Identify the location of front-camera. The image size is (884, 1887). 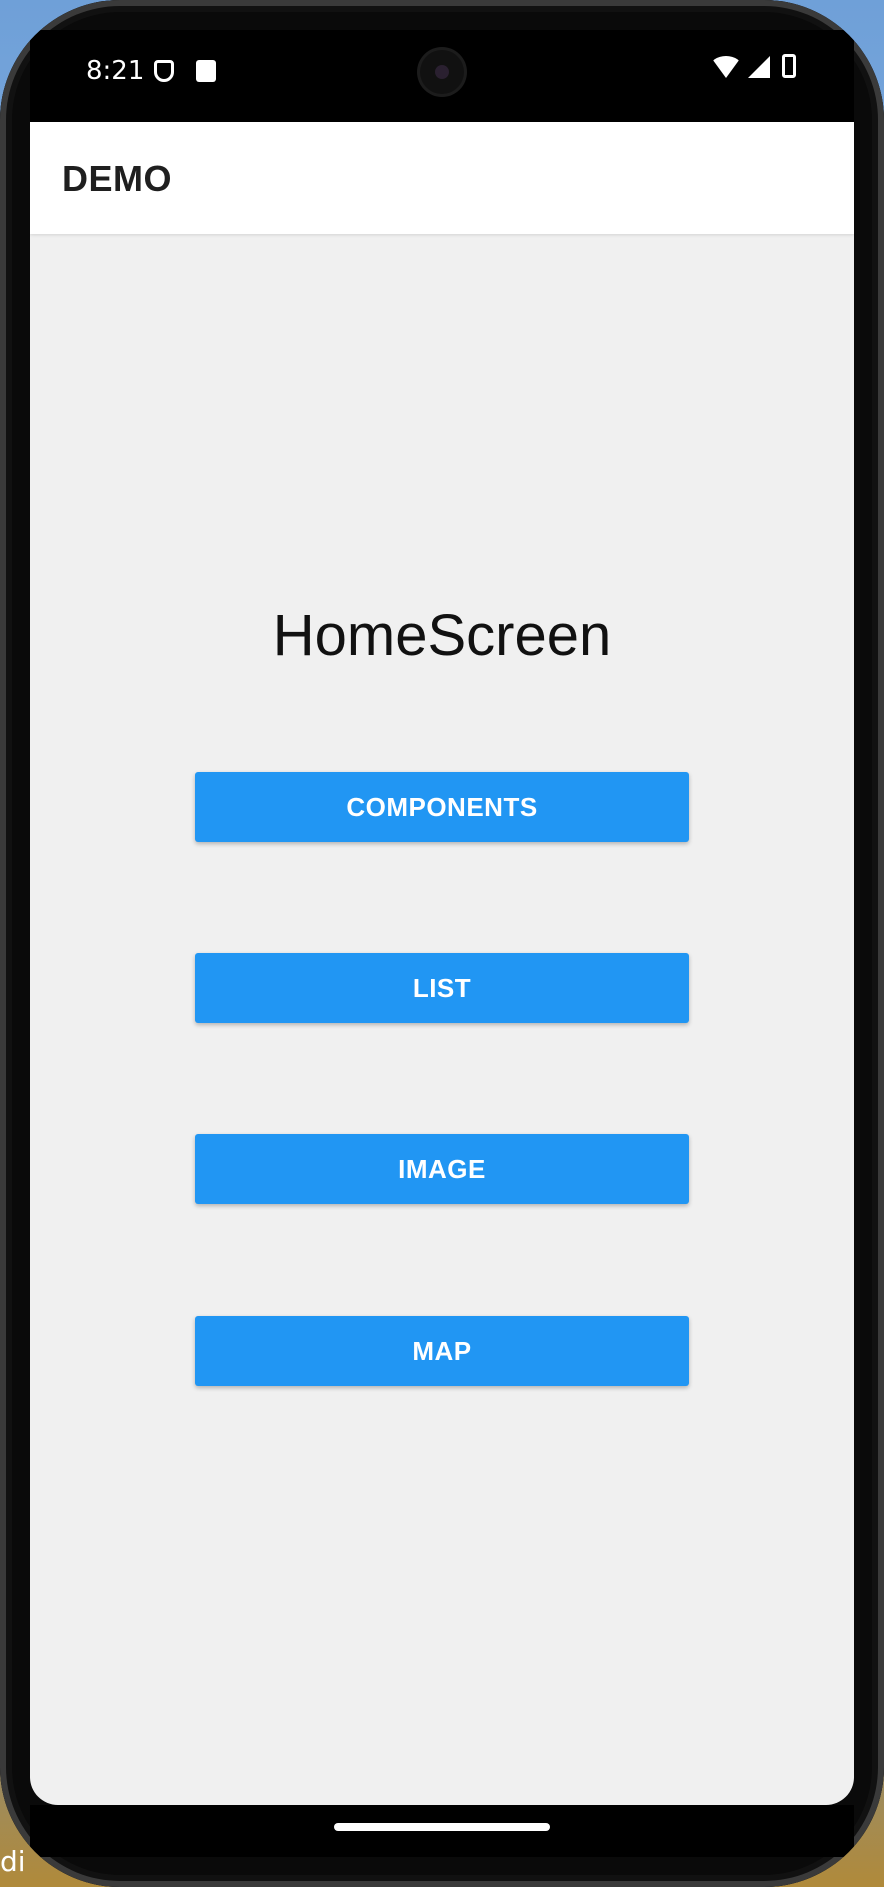
(442, 72).